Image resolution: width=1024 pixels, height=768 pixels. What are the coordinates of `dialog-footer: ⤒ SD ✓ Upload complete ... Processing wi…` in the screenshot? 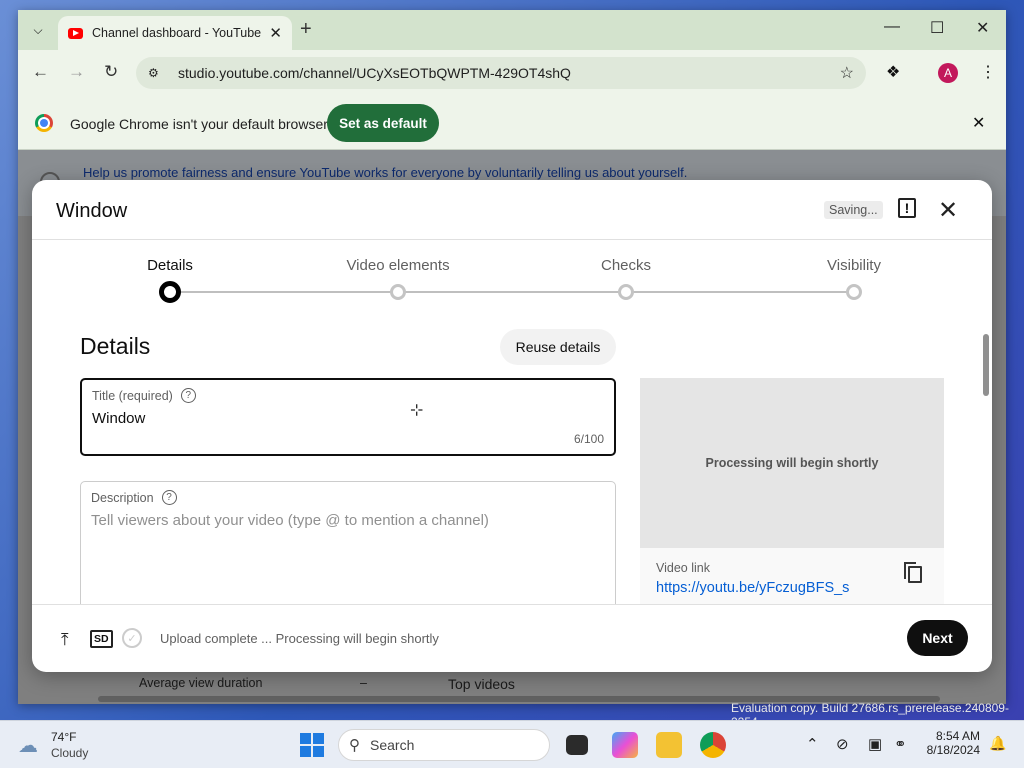 It's located at (512, 638).